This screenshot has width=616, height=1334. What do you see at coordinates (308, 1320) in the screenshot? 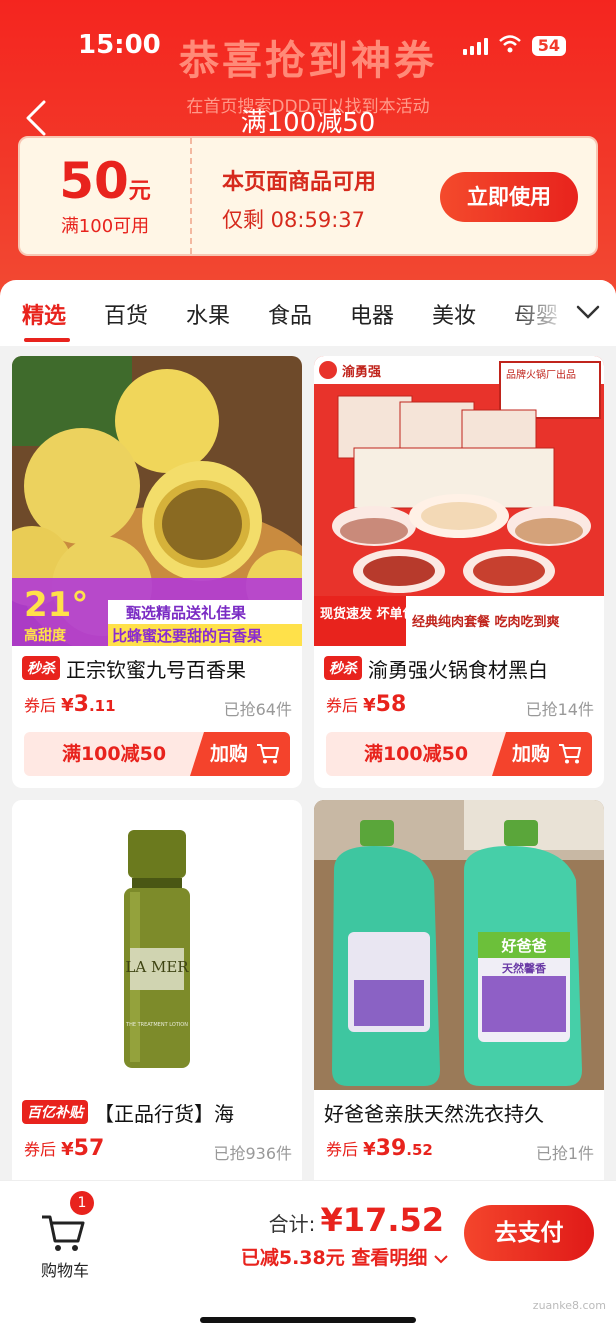
I see `home-indicator` at bounding box center [308, 1320].